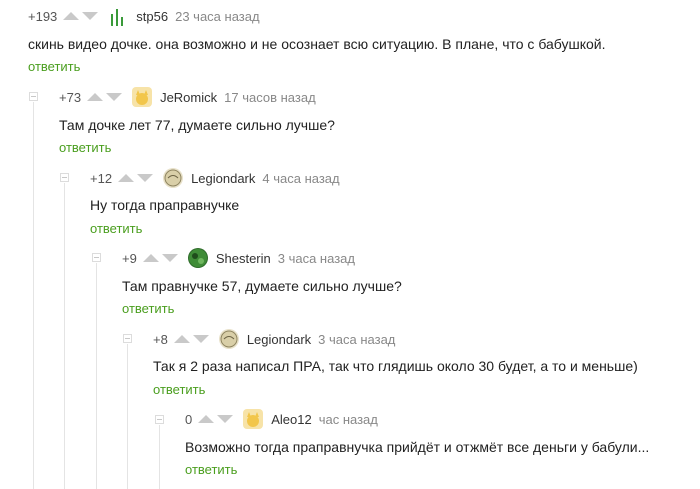 Image resolution: width=700 pixels, height=489 pixels. I want to click on author-name: JeRomick, so click(188, 97).